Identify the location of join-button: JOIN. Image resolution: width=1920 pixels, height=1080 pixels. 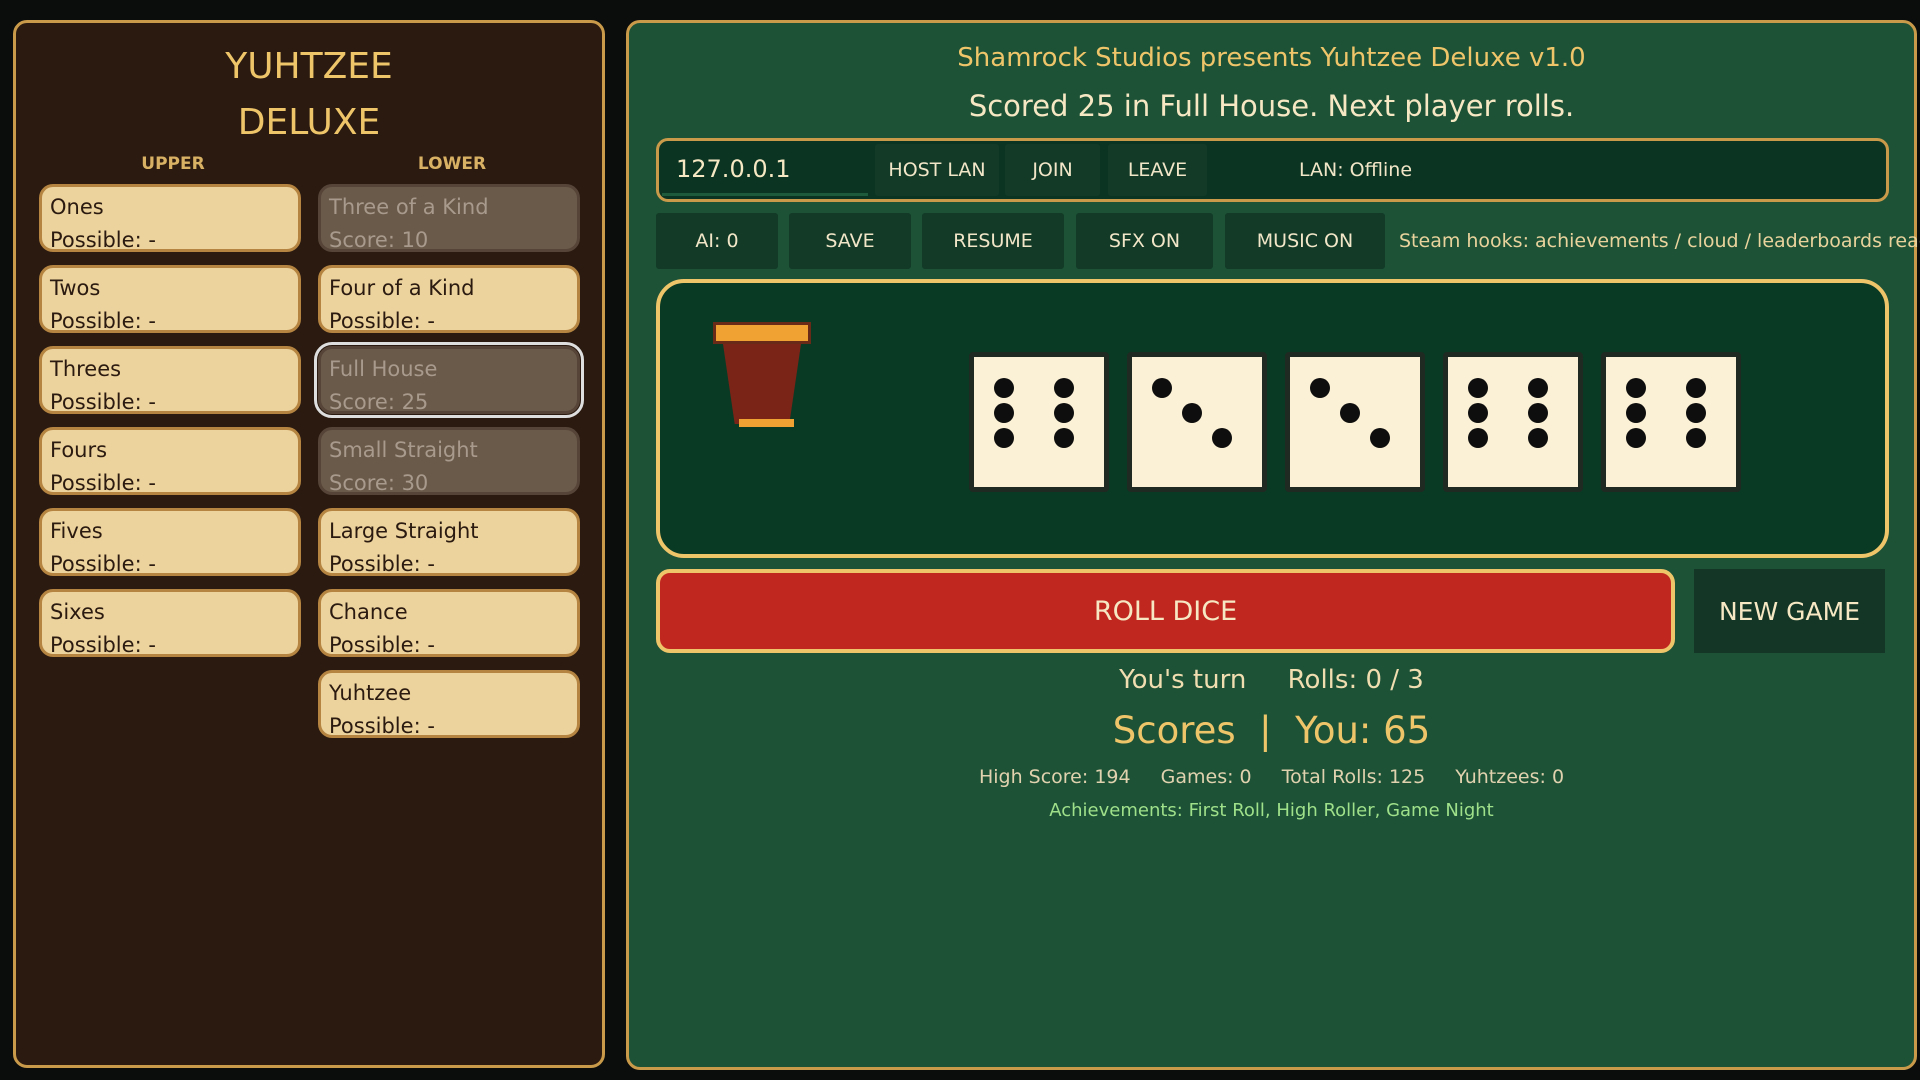
(1052, 170).